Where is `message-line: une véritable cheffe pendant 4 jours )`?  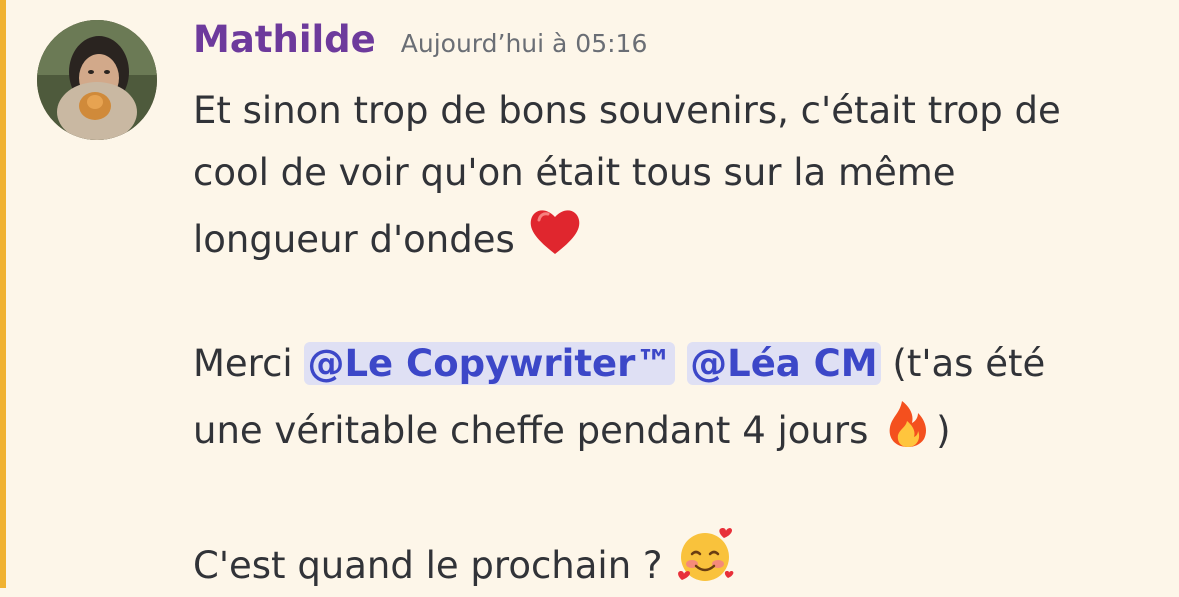
message-line: une véritable cheffe pendant 4 jours ) is located at coordinates (678, 428).